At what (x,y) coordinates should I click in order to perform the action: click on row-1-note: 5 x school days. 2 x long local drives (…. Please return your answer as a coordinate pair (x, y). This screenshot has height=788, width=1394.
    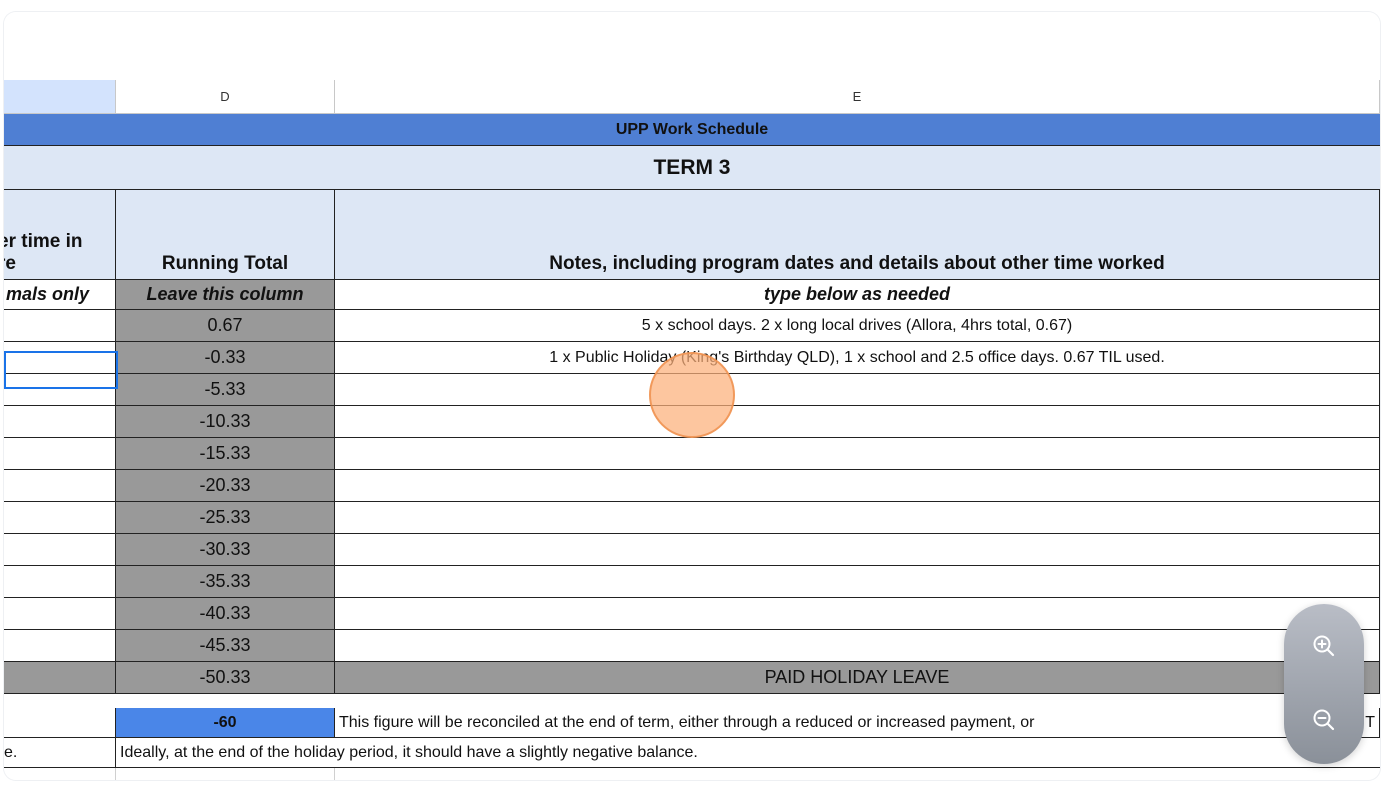
    Looking at the image, I should click on (857, 326).